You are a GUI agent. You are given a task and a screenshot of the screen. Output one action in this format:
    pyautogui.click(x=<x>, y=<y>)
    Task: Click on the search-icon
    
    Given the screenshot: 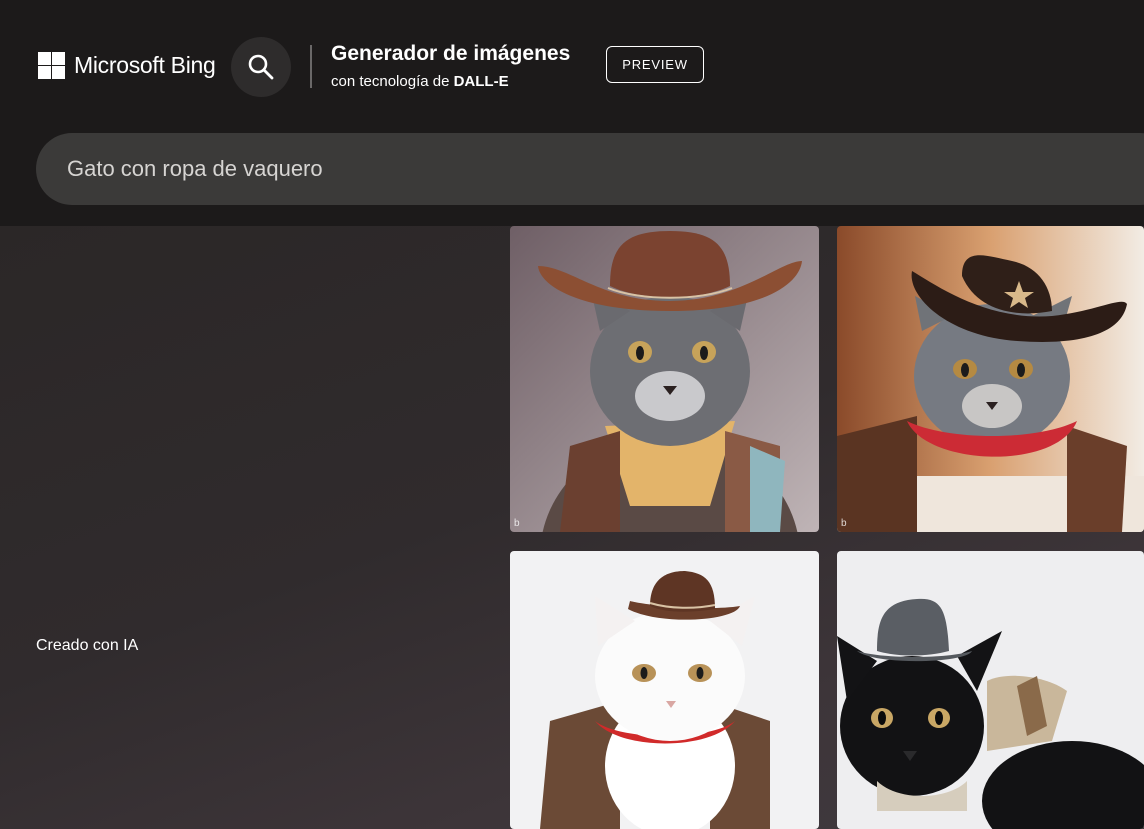 What is the action you would take?
    pyautogui.click(x=261, y=67)
    